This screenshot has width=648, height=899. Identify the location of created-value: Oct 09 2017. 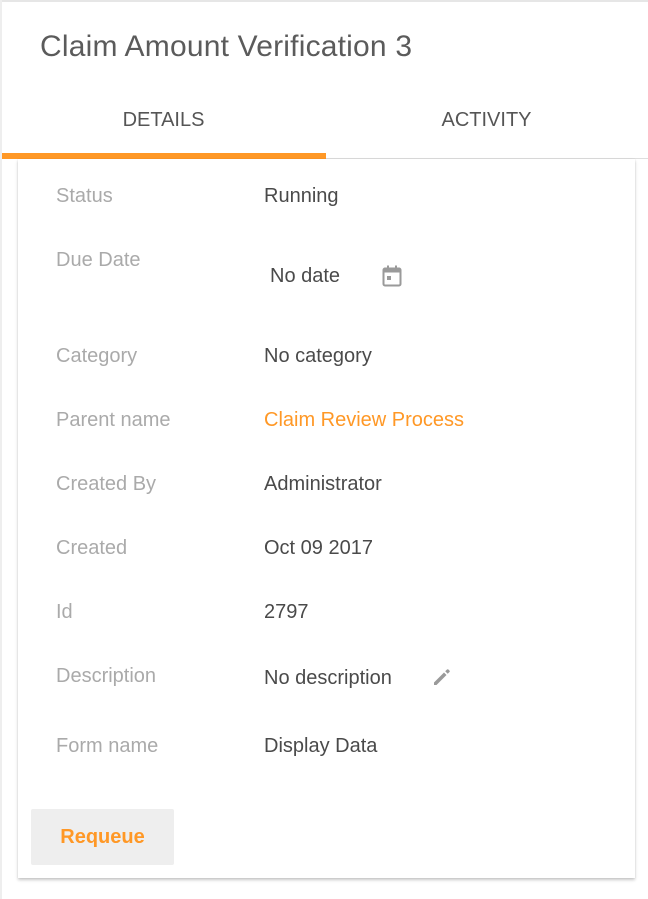
(318, 548).